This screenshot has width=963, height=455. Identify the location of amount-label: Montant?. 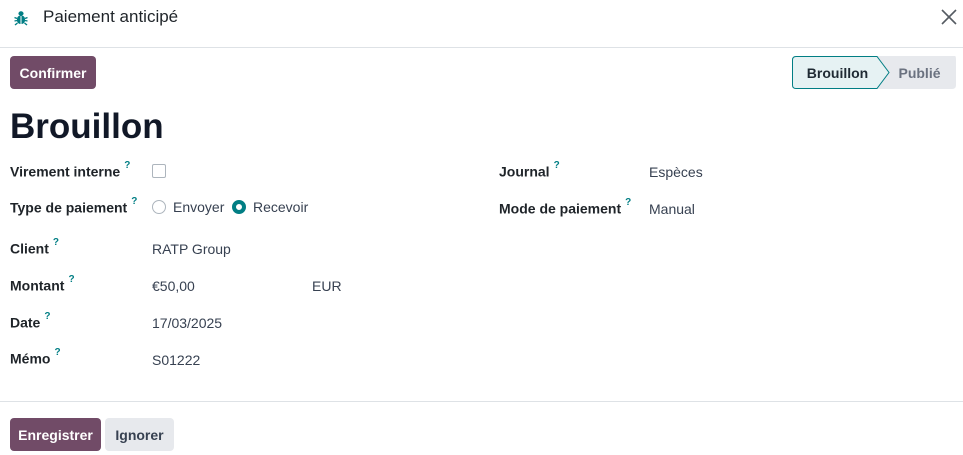
(42, 284).